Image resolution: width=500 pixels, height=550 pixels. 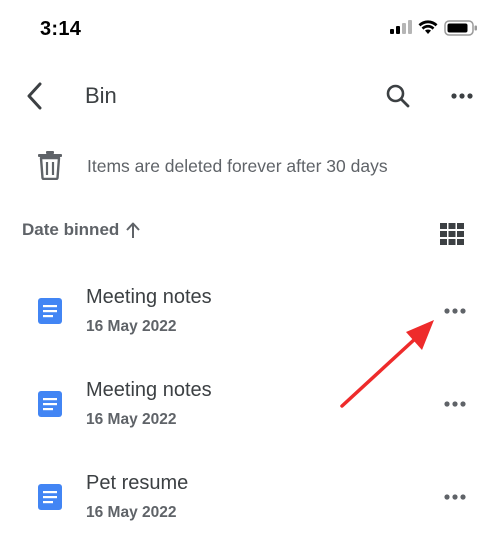 What do you see at coordinates (250, 232) in the screenshot?
I see `sort-row: Date binned` at bounding box center [250, 232].